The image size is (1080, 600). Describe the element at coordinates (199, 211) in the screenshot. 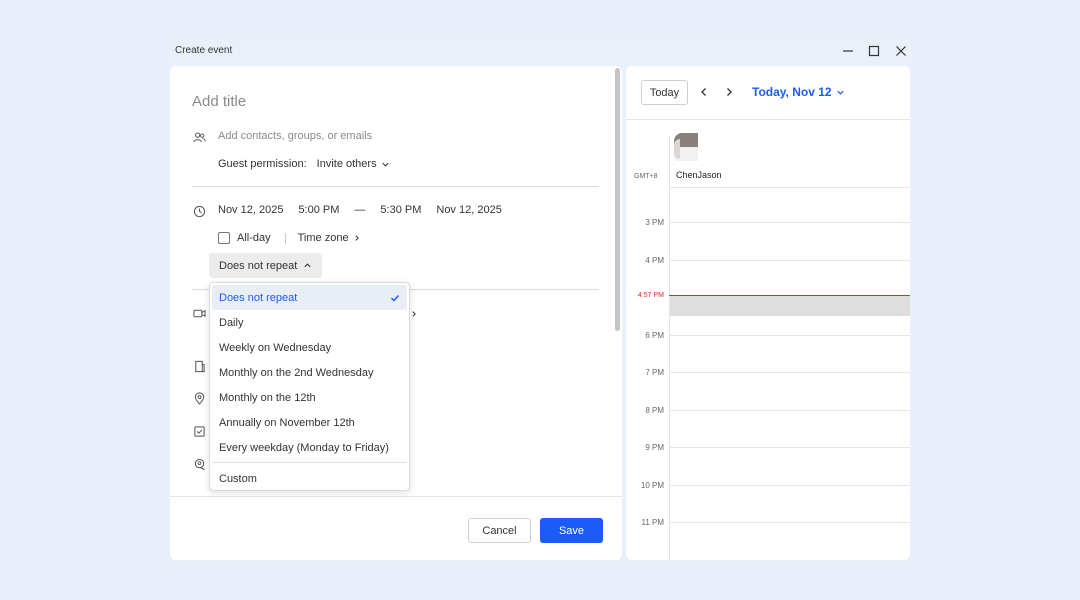

I see `clock-icon` at that location.